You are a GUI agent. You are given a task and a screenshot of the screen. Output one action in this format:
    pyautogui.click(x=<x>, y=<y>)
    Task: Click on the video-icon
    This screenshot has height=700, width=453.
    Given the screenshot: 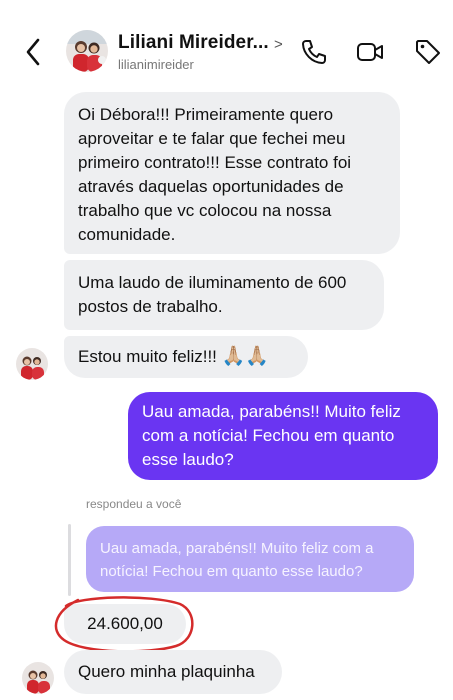 What is the action you would take?
    pyautogui.click(x=370, y=52)
    